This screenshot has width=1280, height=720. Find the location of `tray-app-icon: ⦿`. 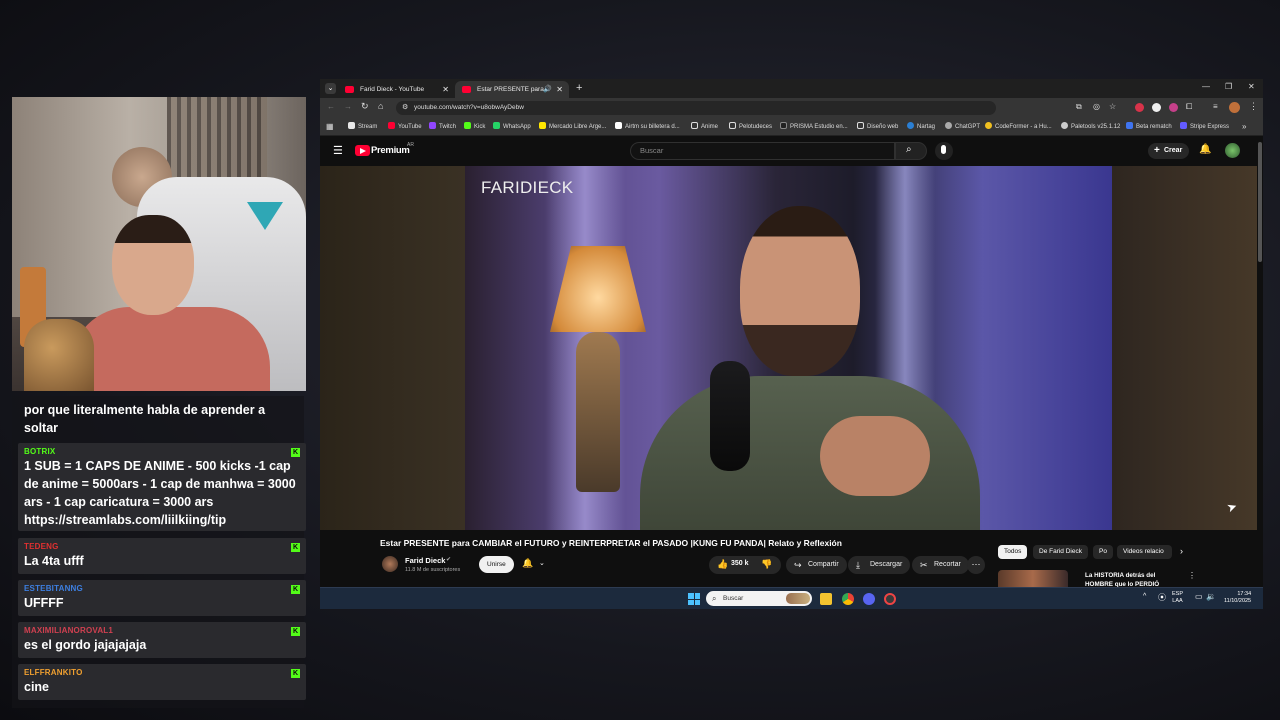

tray-app-icon: ⦿ is located at coordinates (1162, 597).